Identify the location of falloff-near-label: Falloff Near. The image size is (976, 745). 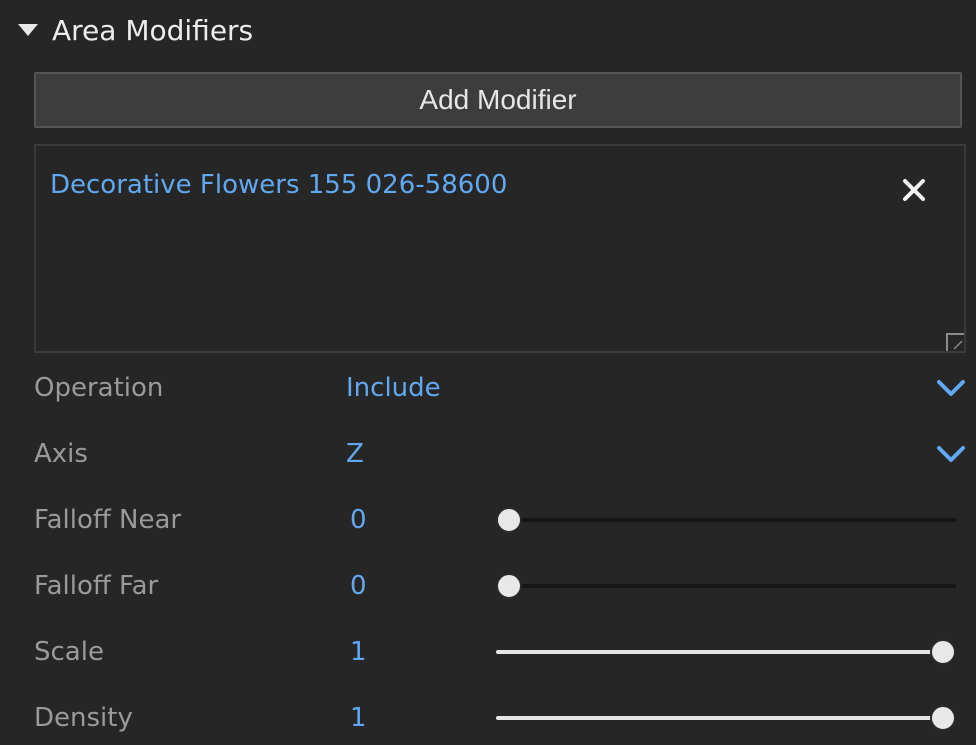
(108, 520).